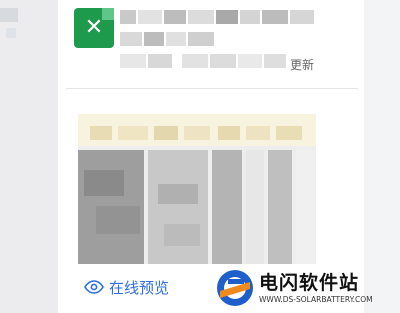 This screenshot has height=313, width=400. I want to click on online-preview-label: 在线预览, so click(139, 287).